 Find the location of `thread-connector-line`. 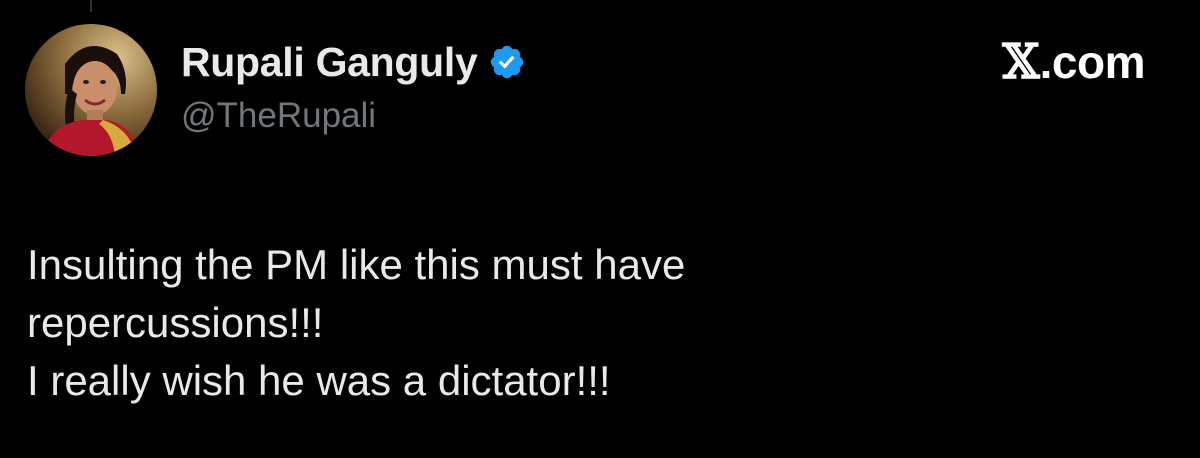

thread-connector-line is located at coordinates (91, 6).